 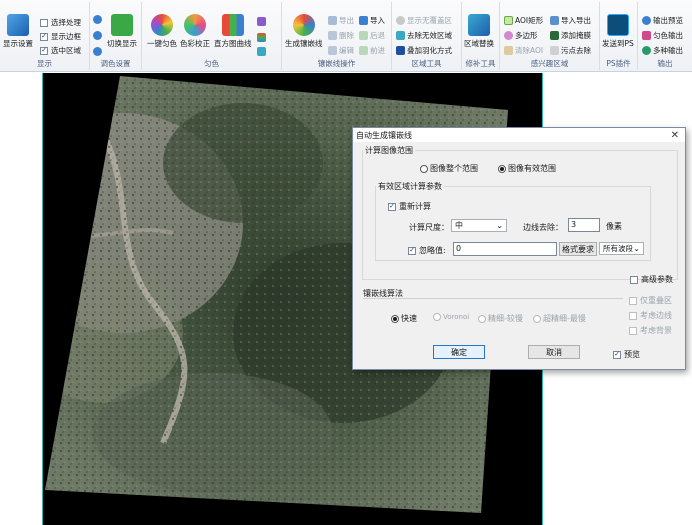 I want to click on hist-curve-button: 直方图曲线, so click(x=233, y=31).